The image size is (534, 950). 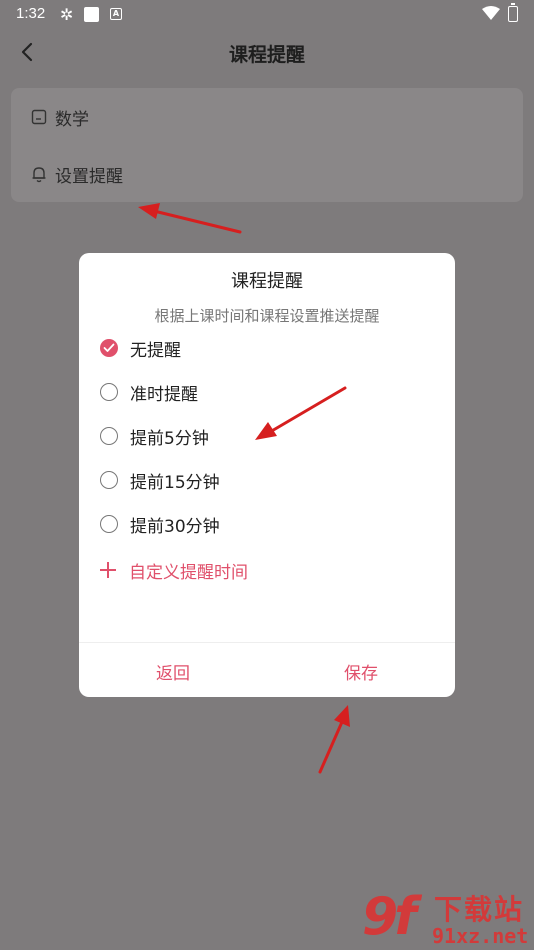 What do you see at coordinates (334, 739) in the screenshot?
I see `arrow-to-save` at bounding box center [334, 739].